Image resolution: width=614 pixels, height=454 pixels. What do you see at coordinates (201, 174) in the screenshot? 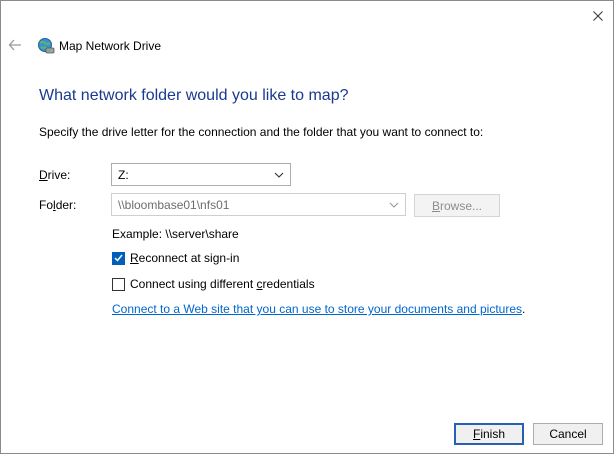
I see `drive-select: Z:` at bounding box center [201, 174].